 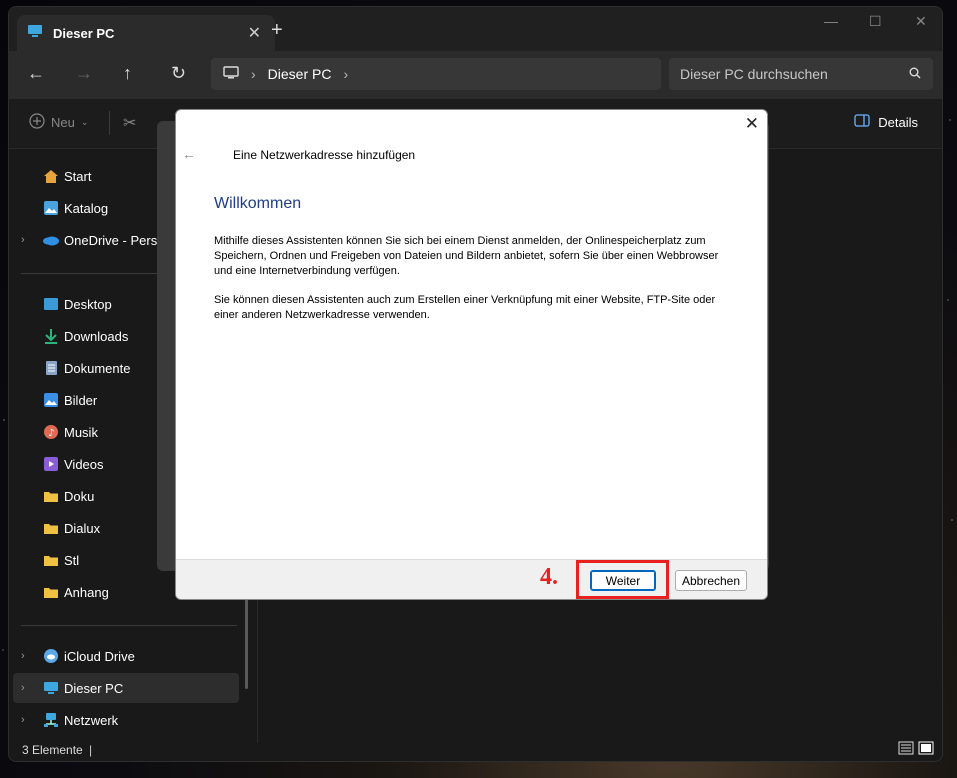 What do you see at coordinates (51, 720) in the screenshot?
I see `network-icon` at bounding box center [51, 720].